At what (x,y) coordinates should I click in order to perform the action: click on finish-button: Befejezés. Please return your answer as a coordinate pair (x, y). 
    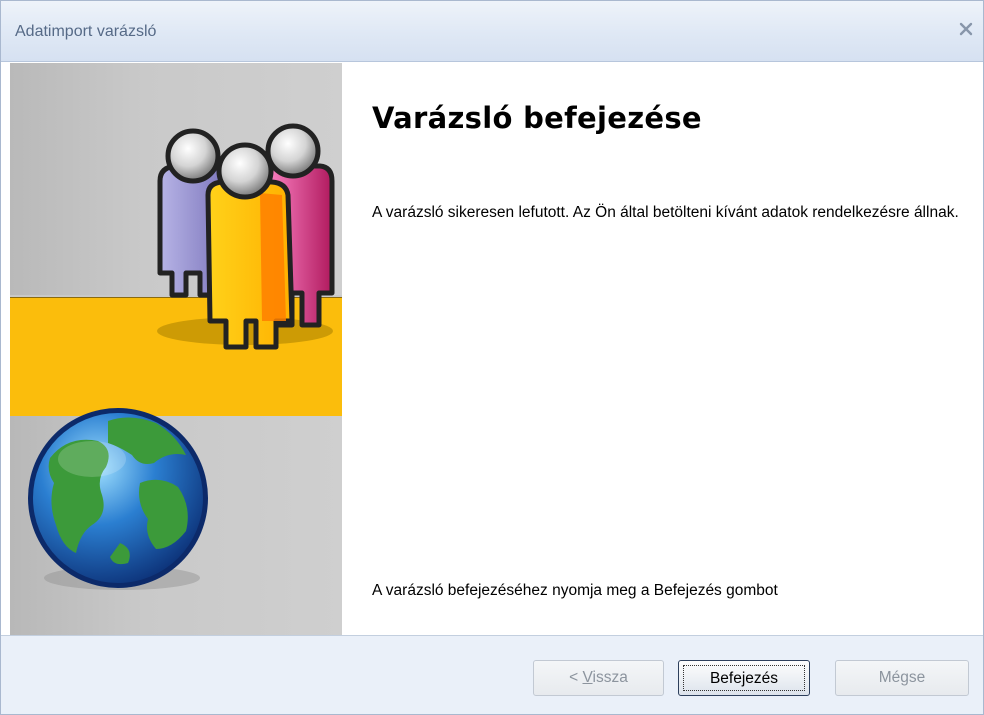
    Looking at the image, I should click on (744, 678).